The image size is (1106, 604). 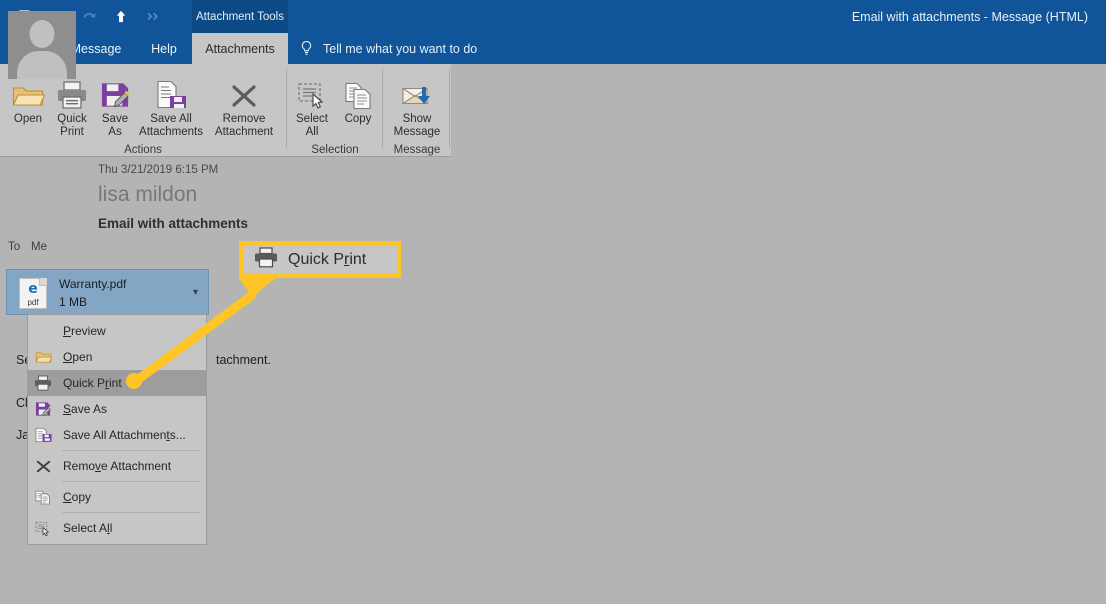 I want to click on attachment-filename: Warranty.pdf, so click(x=93, y=284).